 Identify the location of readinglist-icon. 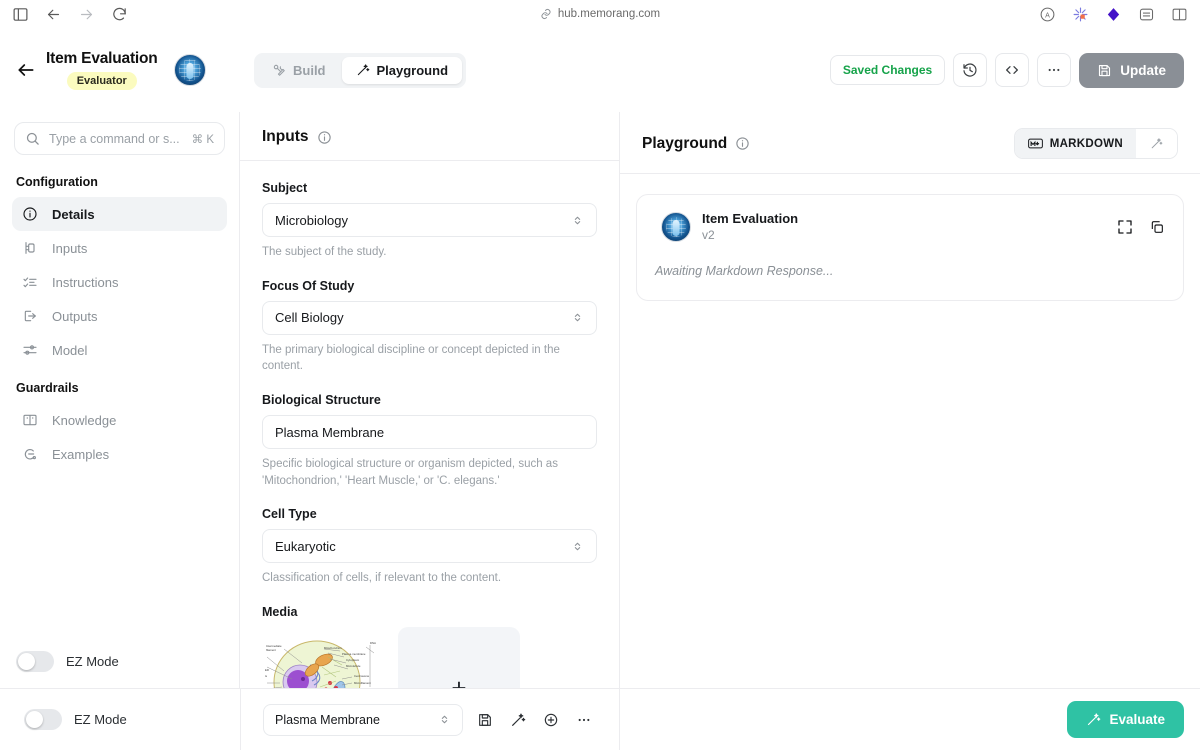
(1146, 14).